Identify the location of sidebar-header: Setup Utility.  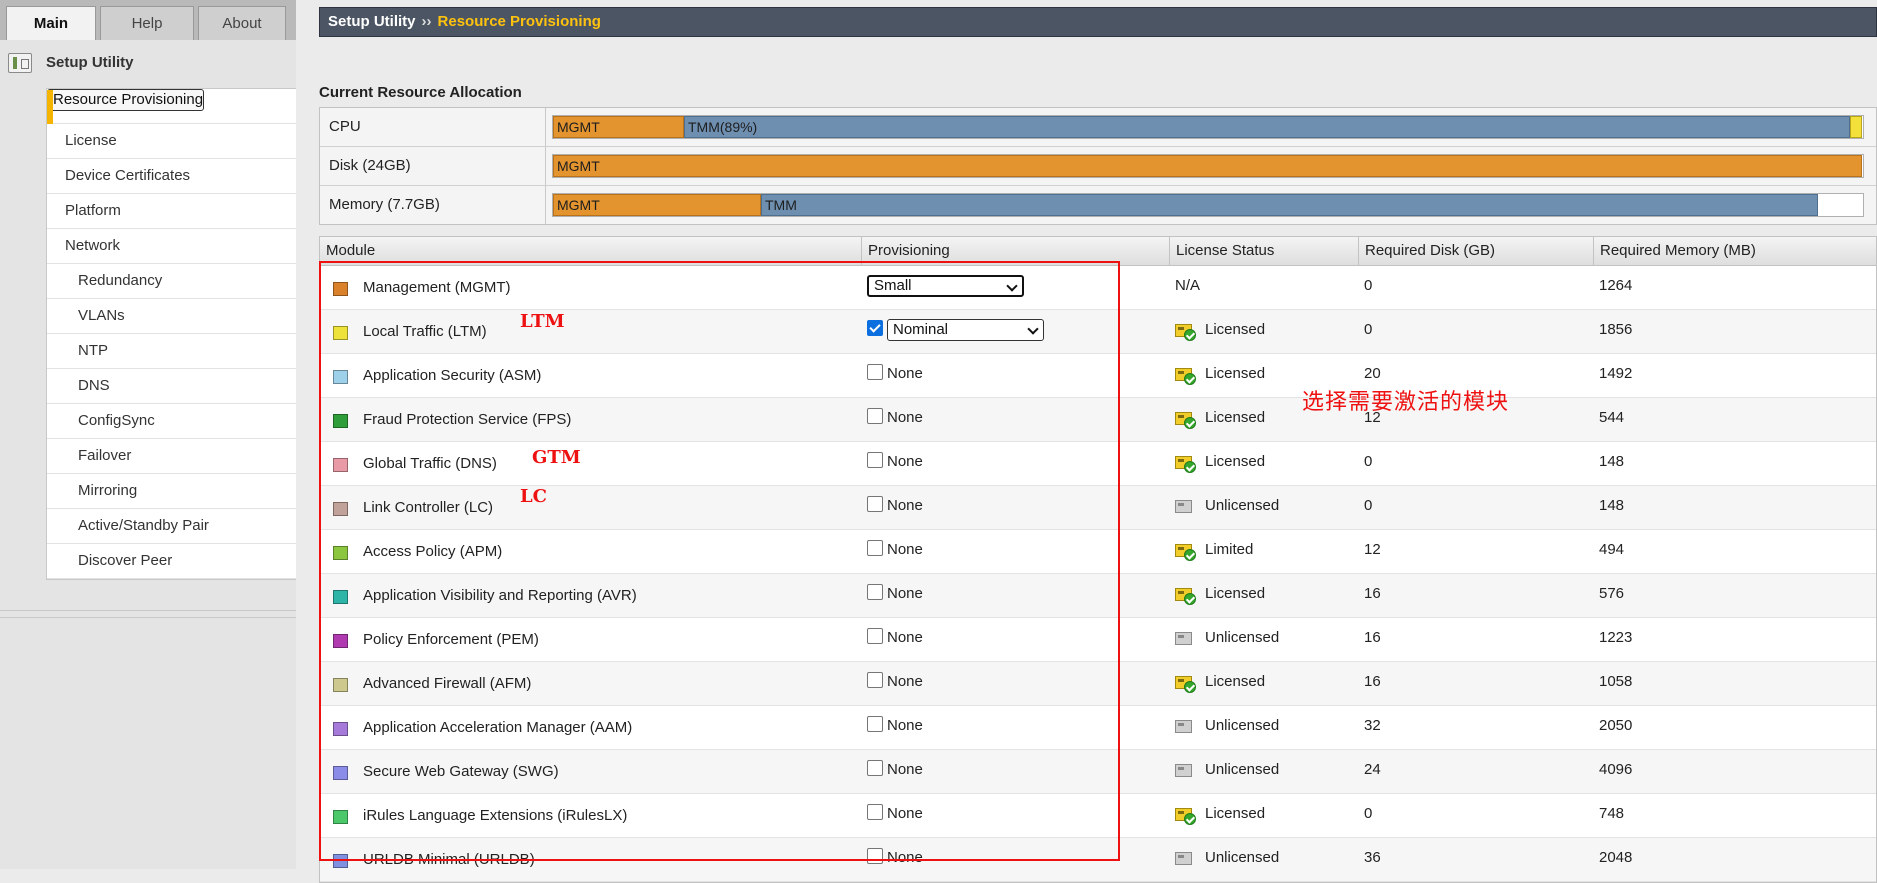
(148, 64).